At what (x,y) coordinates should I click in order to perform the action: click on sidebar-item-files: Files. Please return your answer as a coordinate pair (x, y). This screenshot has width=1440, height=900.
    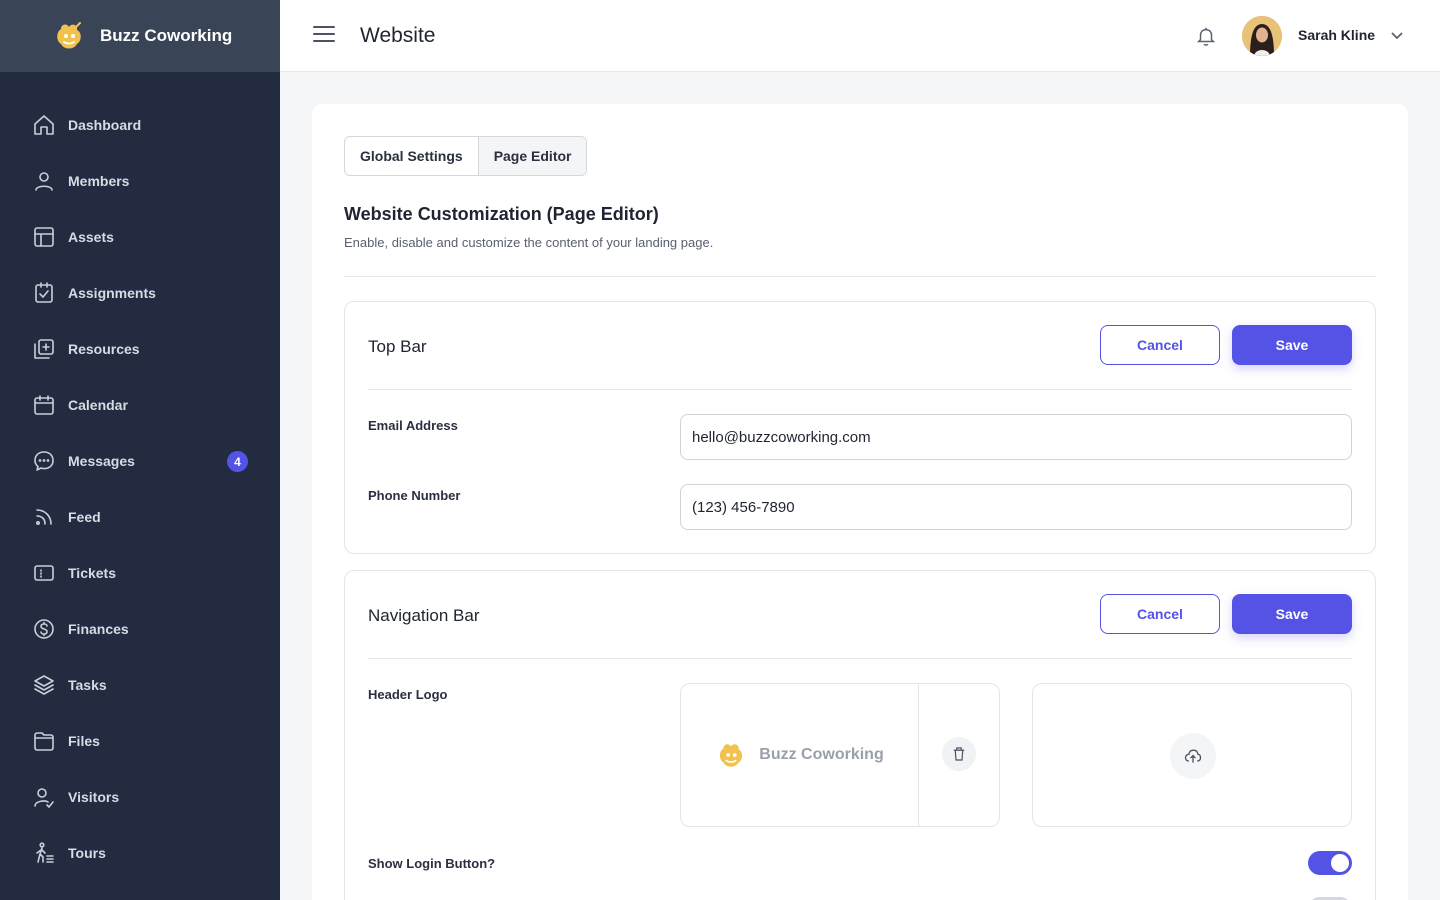
    Looking at the image, I should click on (140, 741).